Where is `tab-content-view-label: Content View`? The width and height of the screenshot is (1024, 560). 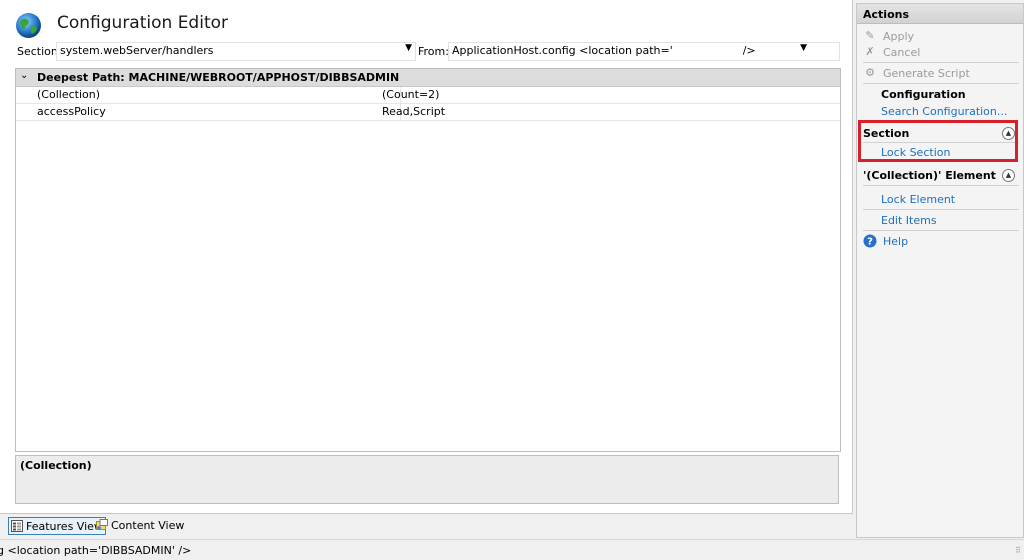
tab-content-view-label: Content View is located at coordinates (148, 525).